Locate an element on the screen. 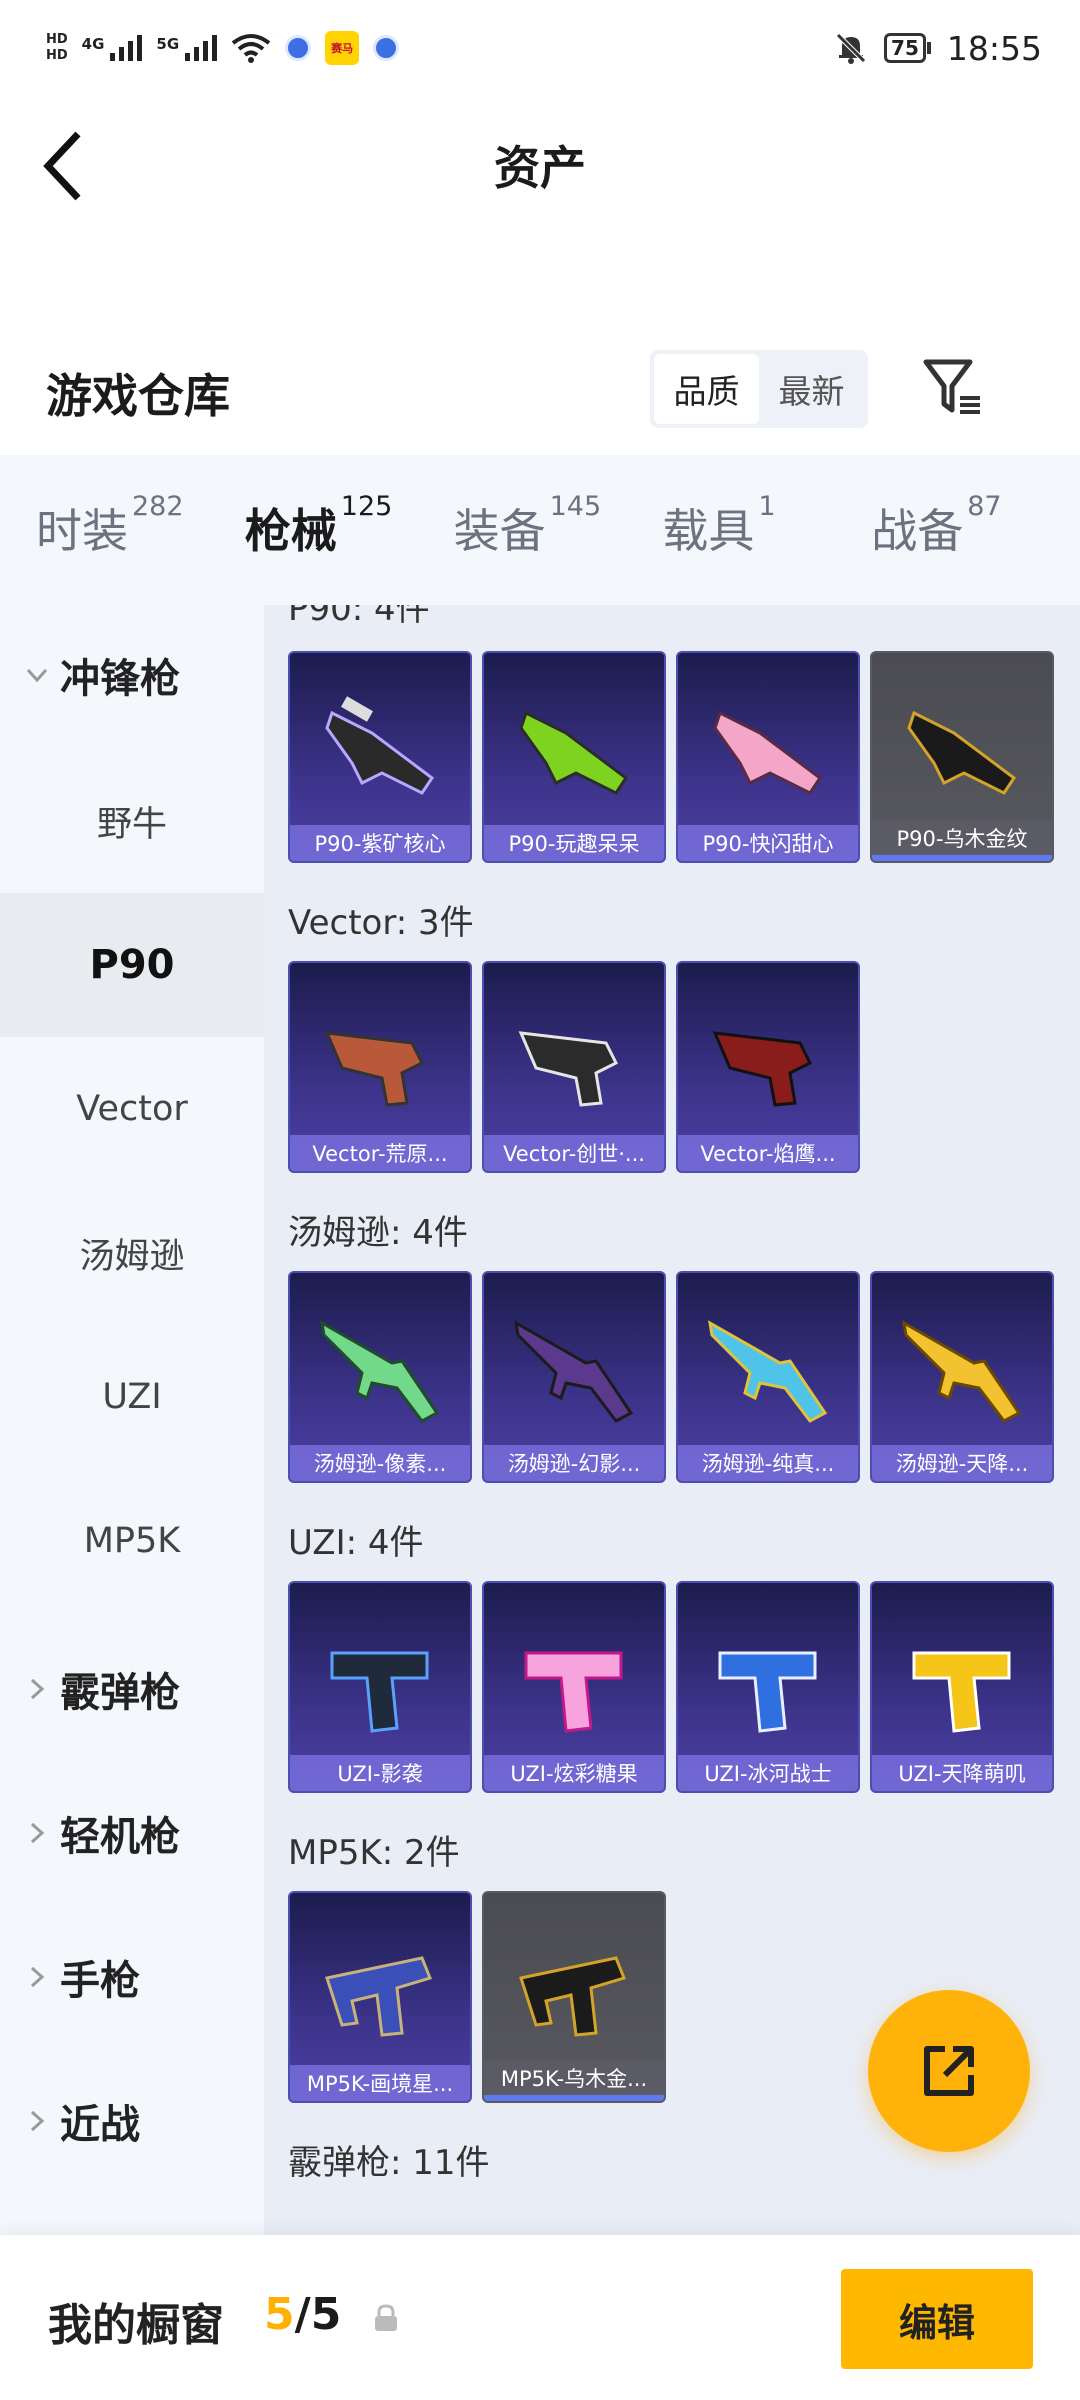 The width and height of the screenshot is (1080, 2400). signal-5g-icon: 5G is located at coordinates (187, 48).